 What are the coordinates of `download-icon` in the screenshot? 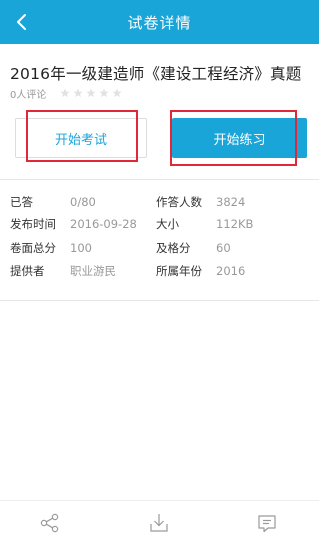 It's located at (159, 523).